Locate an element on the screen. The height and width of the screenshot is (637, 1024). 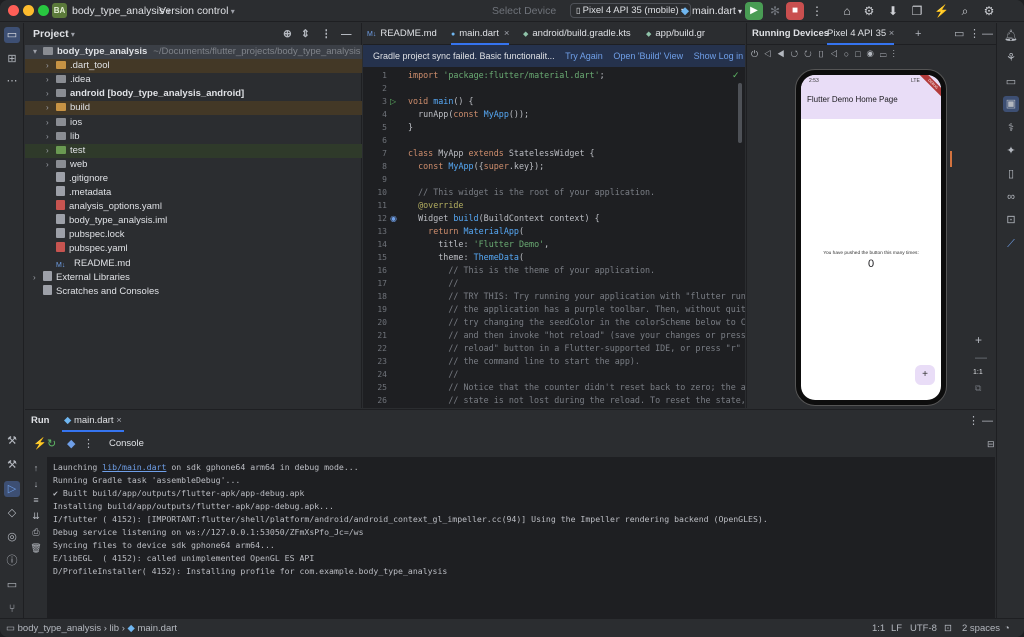
sdk-manager-icon: ⬇ is located at coordinates (893, 11).